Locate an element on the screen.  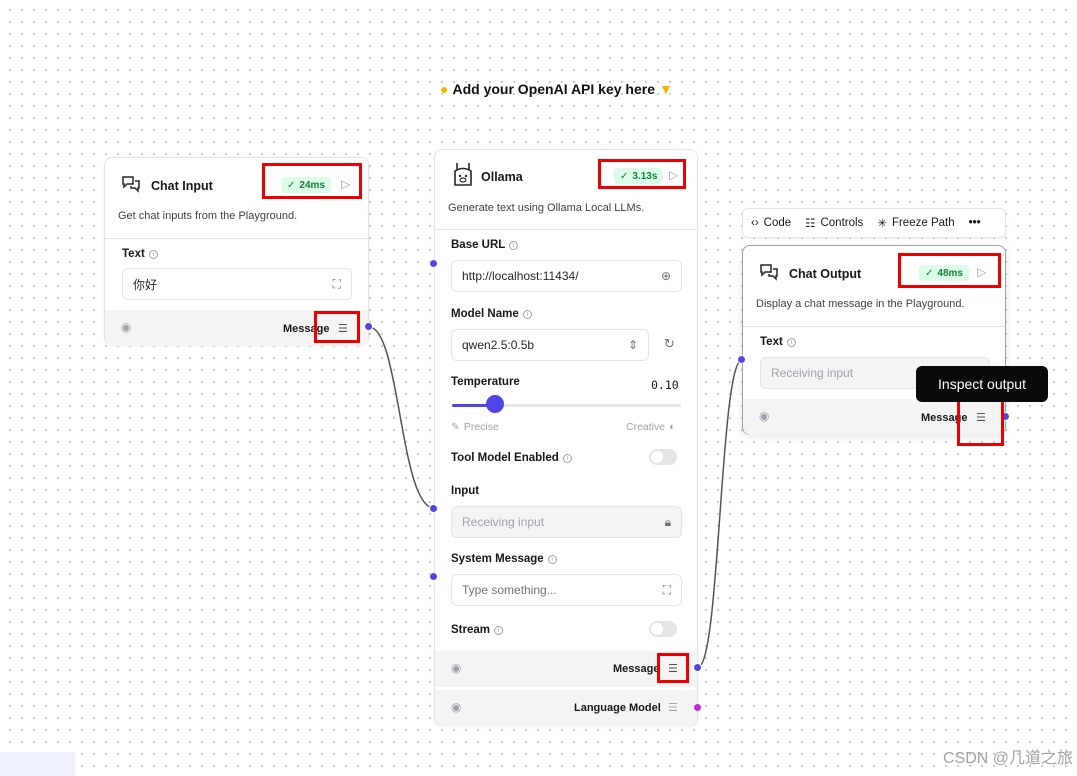
chat-output-message-handle is located at coordinates (1005, 416).